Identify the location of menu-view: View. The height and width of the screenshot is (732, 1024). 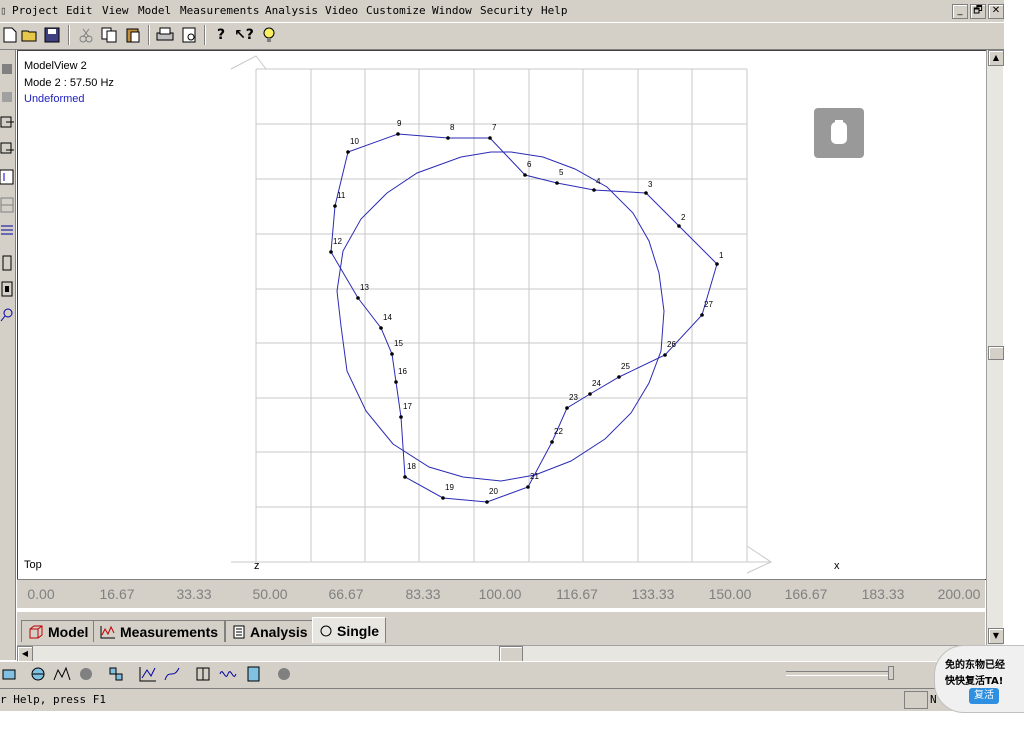
(115, 10).